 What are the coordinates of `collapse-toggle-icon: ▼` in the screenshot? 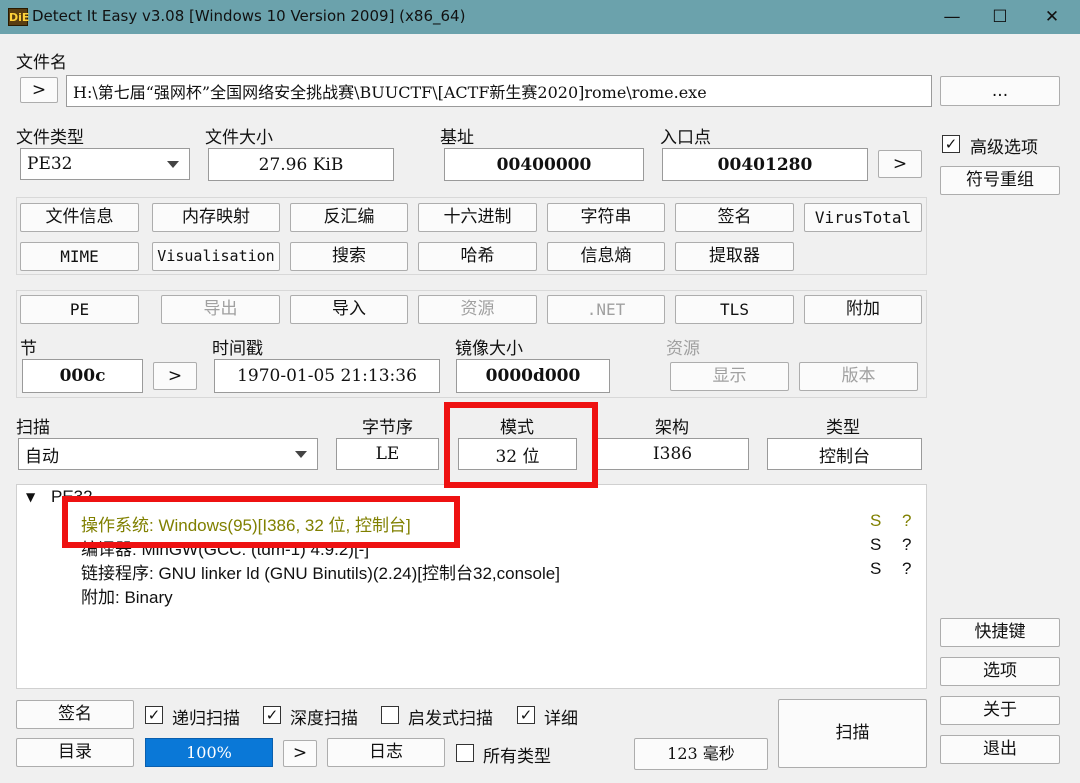 It's located at (30, 497).